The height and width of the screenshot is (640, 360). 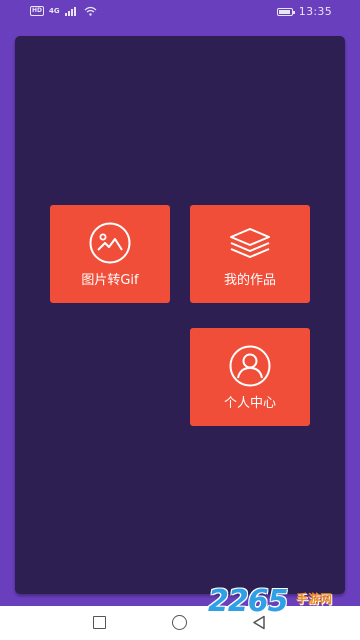 I want to click on wifi-icon, so click(x=90, y=11).